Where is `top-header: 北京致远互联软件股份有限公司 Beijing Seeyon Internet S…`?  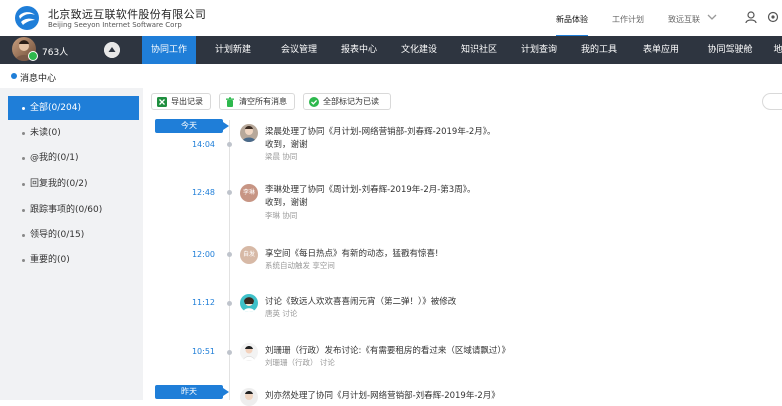 top-header: 北京致远互联软件股份有限公司 Beijing Seeyon Internet S… is located at coordinates (391, 18).